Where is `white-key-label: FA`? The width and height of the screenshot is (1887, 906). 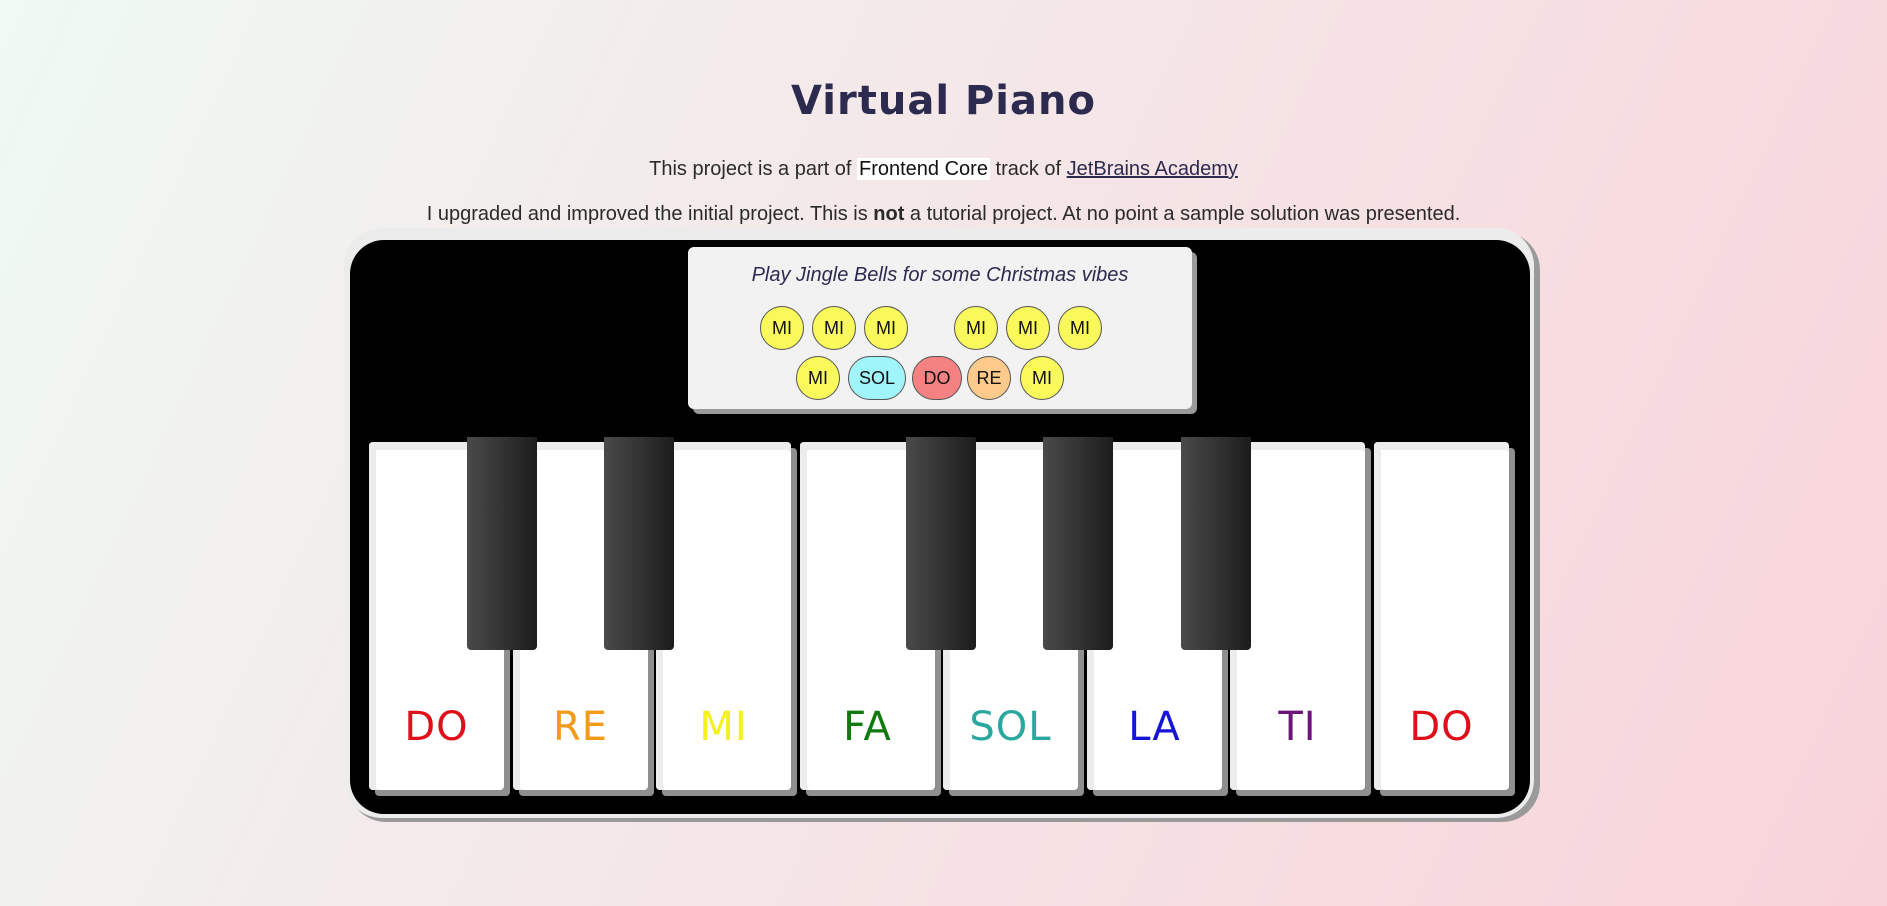
white-key-label: FA is located at coordinates (867, 727).